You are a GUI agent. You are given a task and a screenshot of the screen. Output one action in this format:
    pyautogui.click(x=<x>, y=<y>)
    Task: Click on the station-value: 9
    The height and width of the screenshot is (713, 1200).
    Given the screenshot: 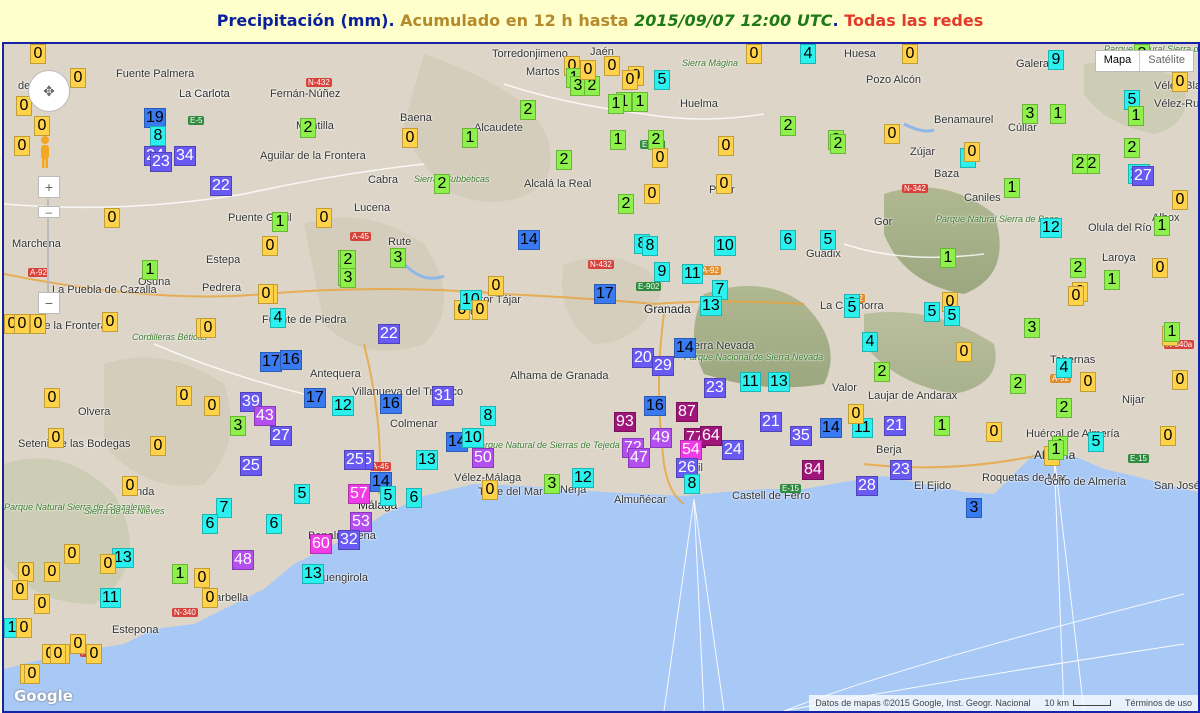 What is the action you would take?
    pyautogui.click(x=1056, y=60)
    